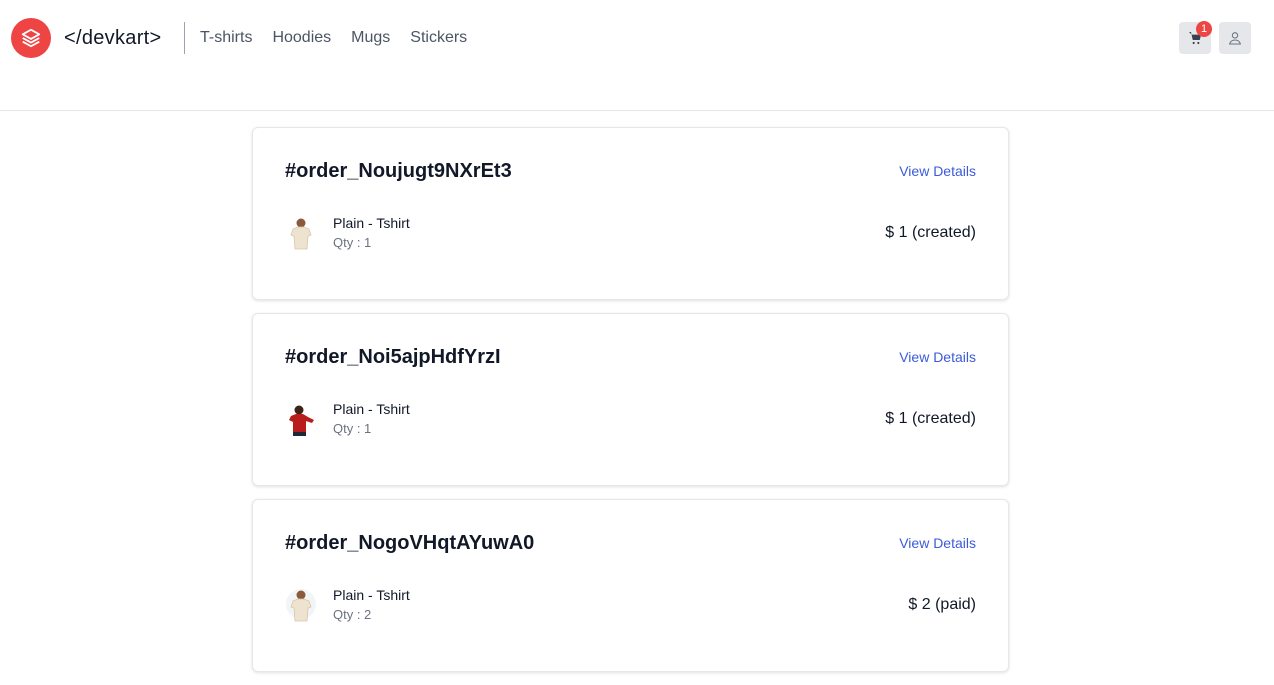 The height and width of the screenshot is (685, 1274). I want to click on nav-item-tshirts: T-shirts, so click(226, 38).